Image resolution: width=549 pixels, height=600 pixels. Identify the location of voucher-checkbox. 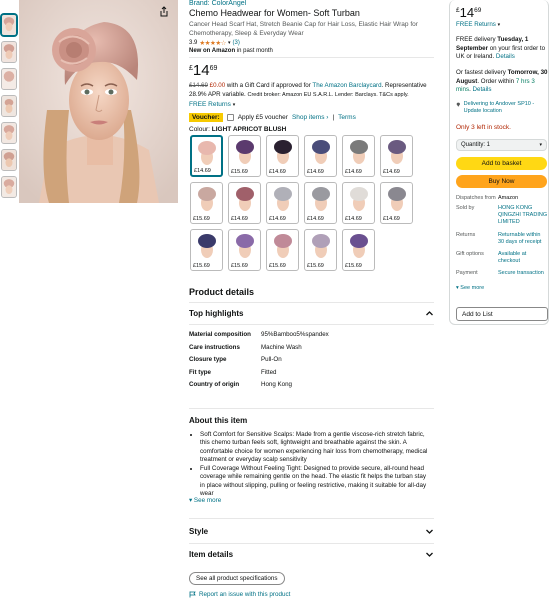
(230, 117).